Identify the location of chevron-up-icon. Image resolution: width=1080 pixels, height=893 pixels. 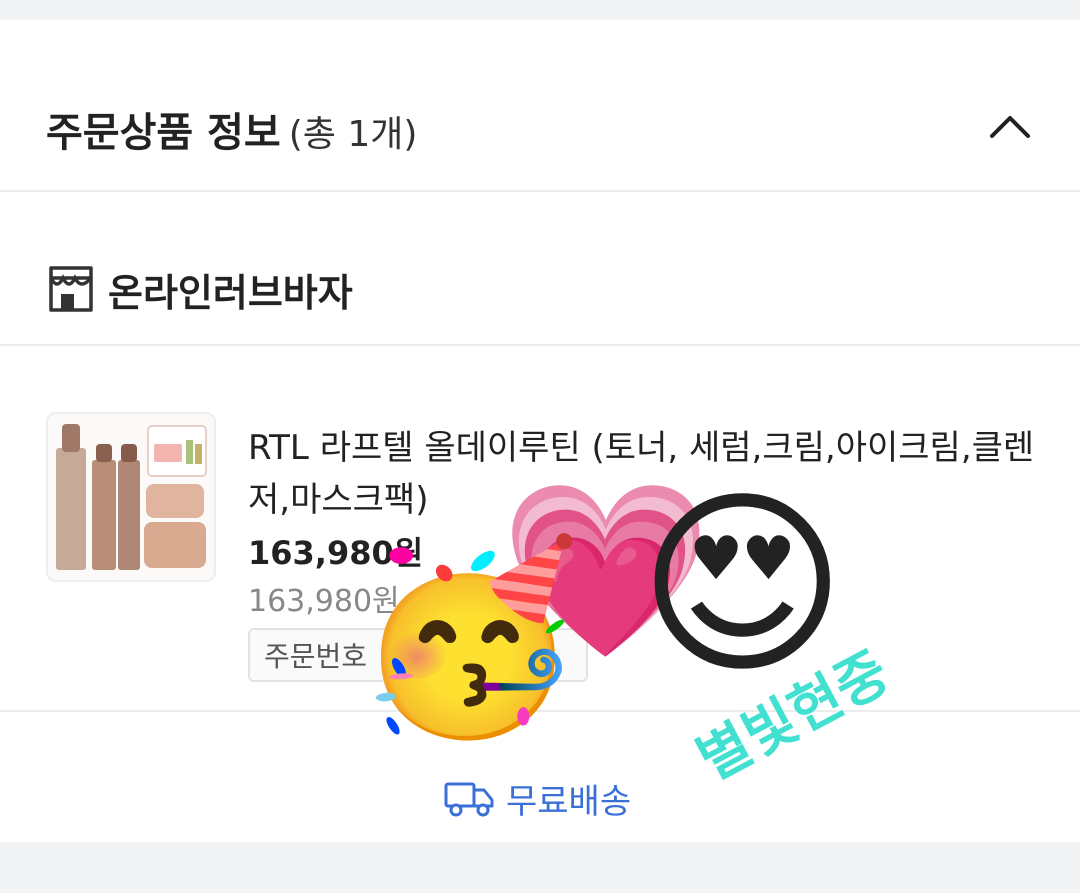
(1010, 127).